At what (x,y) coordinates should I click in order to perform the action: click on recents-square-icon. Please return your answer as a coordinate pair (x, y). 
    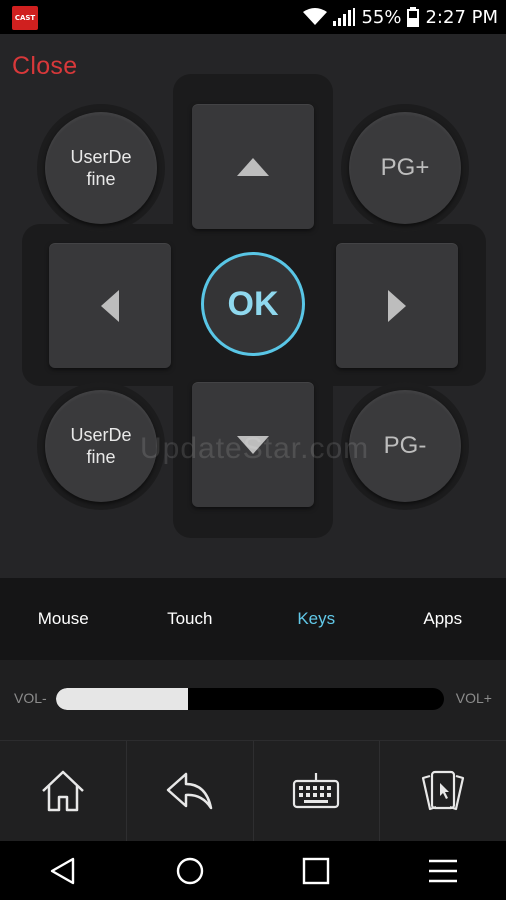
    Looking at the image, I should click on (316, 870).